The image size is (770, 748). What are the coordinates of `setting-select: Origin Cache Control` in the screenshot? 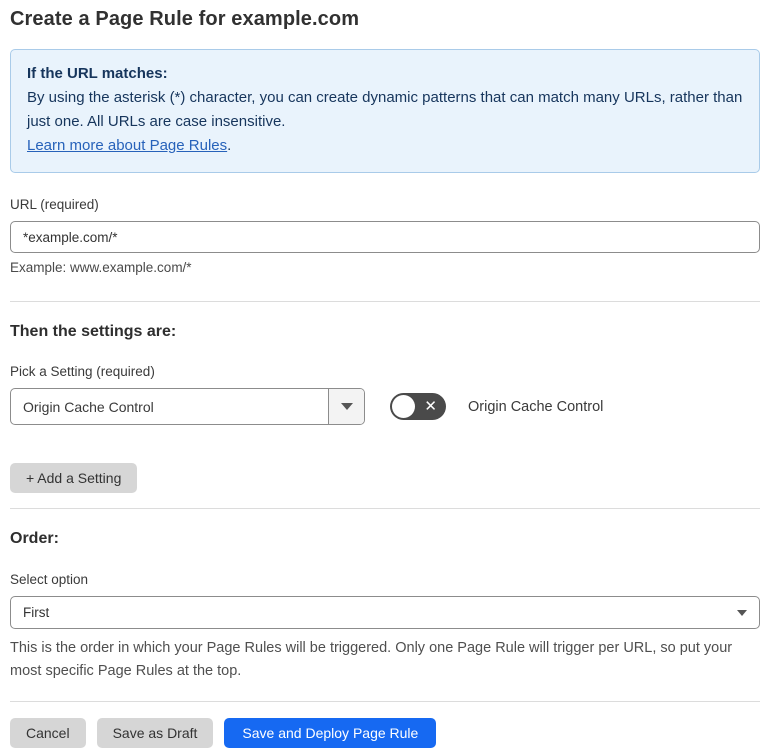 It's located at (187, 406).